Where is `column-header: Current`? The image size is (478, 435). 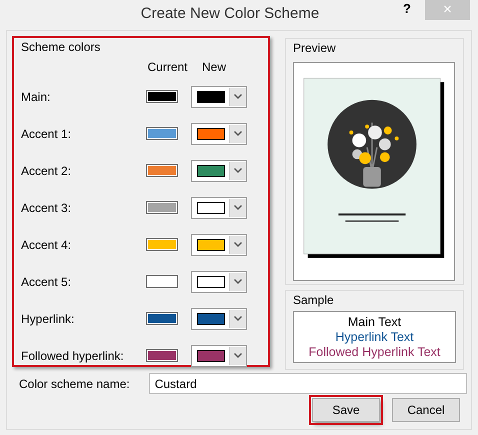
column-header: Current is located at coordinates (167, 67).